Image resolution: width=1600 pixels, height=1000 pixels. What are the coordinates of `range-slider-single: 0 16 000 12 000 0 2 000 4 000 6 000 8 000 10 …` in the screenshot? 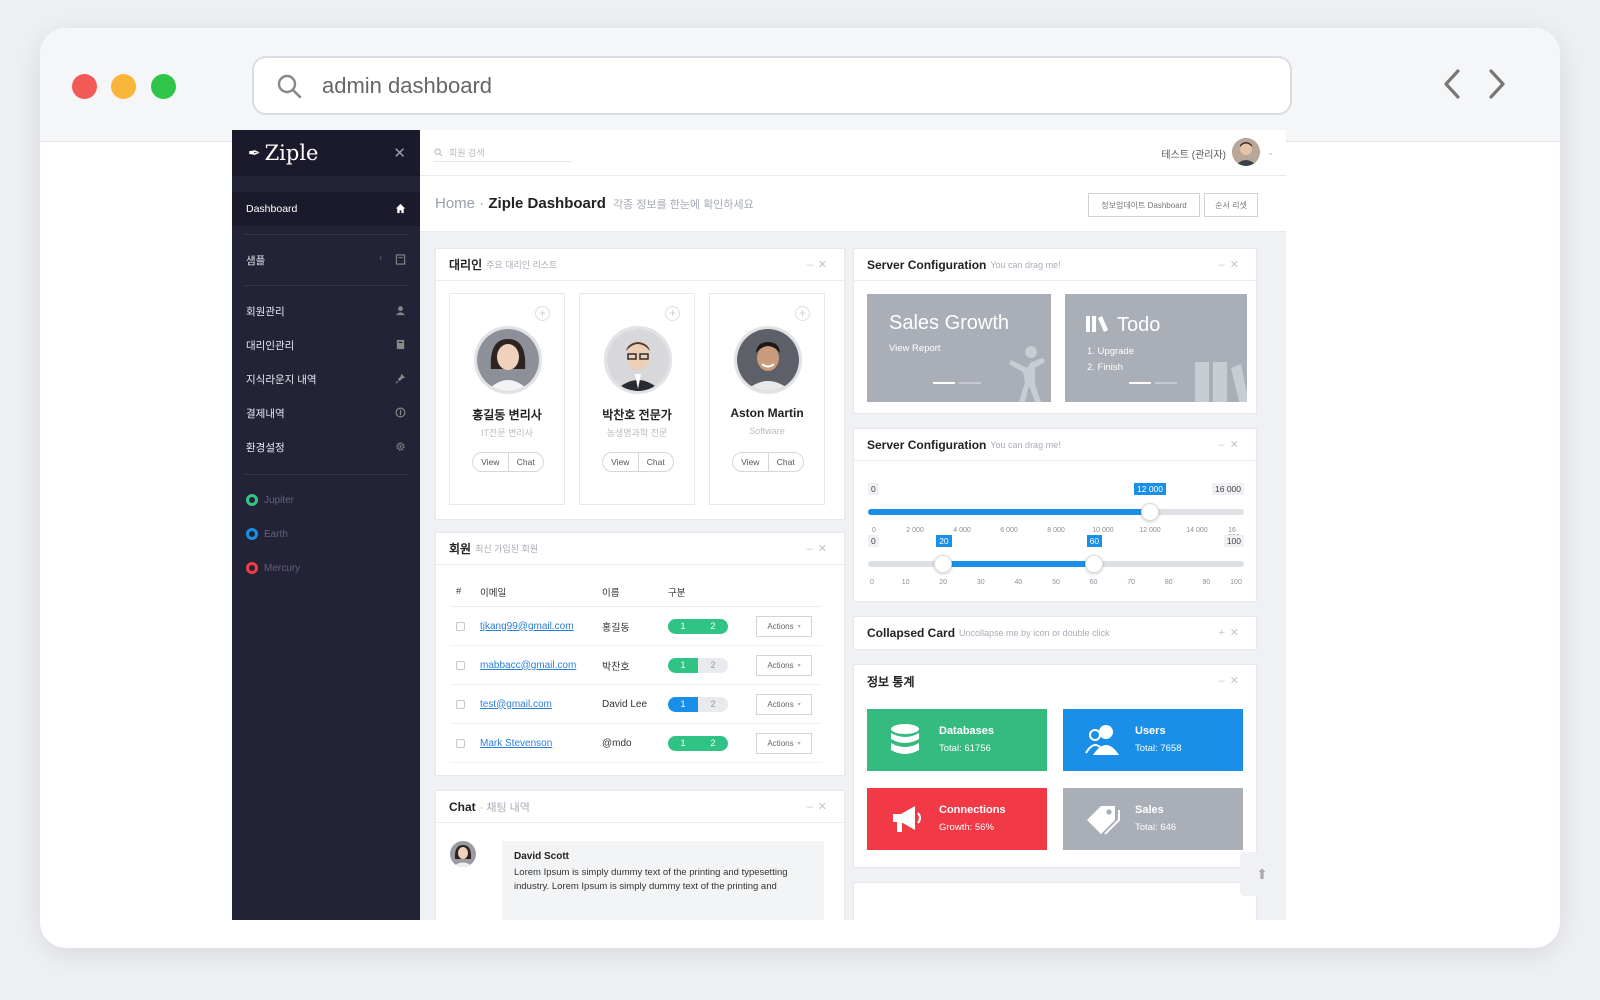 It's located at (1056, 512).